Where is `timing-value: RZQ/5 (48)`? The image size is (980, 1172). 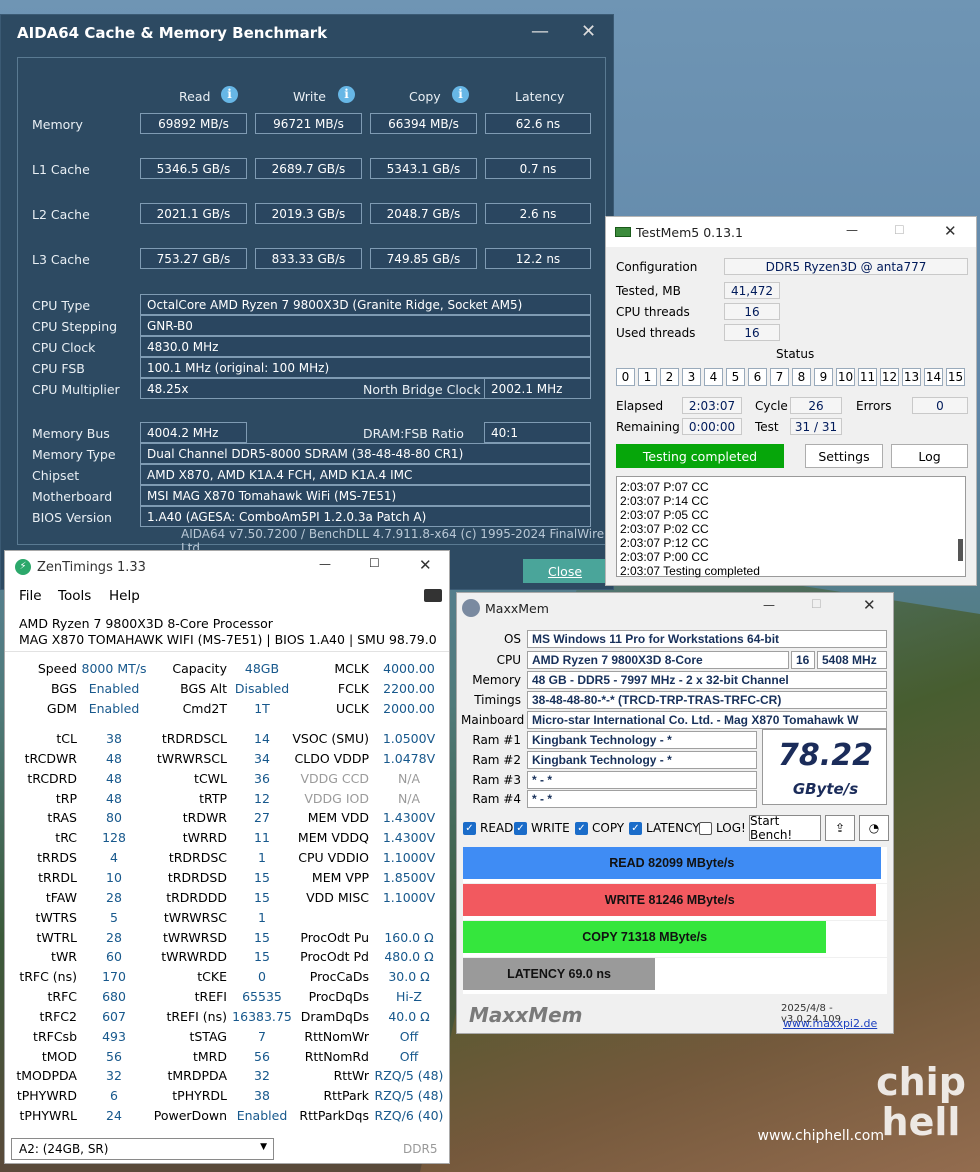 timing-value: RZQ/5 (48) is located at coordinates (409, 1076).